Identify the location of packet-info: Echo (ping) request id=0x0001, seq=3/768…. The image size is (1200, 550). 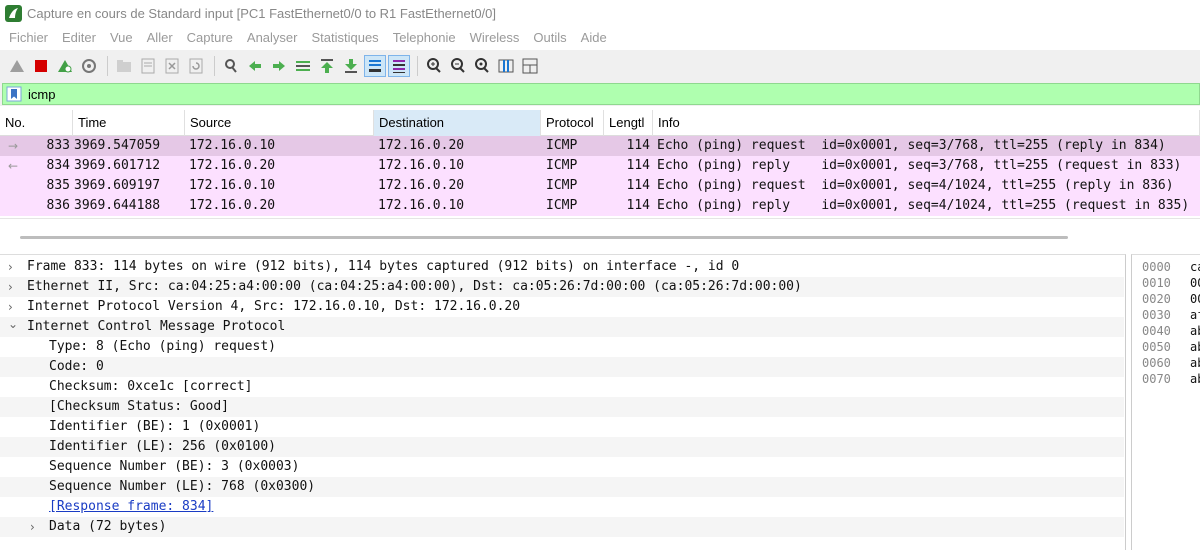
(911, 145).